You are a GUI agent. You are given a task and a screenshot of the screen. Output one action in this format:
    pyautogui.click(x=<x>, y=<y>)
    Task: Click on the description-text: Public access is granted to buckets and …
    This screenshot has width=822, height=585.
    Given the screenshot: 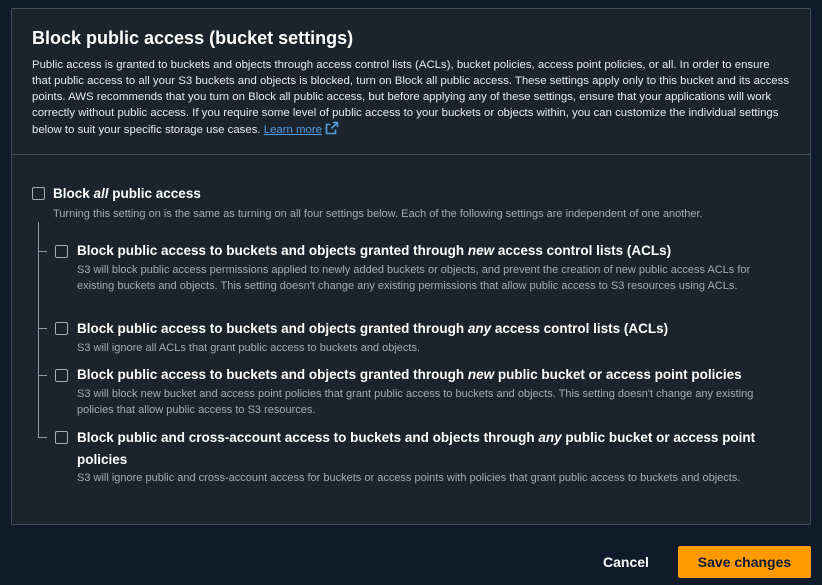 What is the action you would take?
    pyautogui.click(x=411, y=97)
    